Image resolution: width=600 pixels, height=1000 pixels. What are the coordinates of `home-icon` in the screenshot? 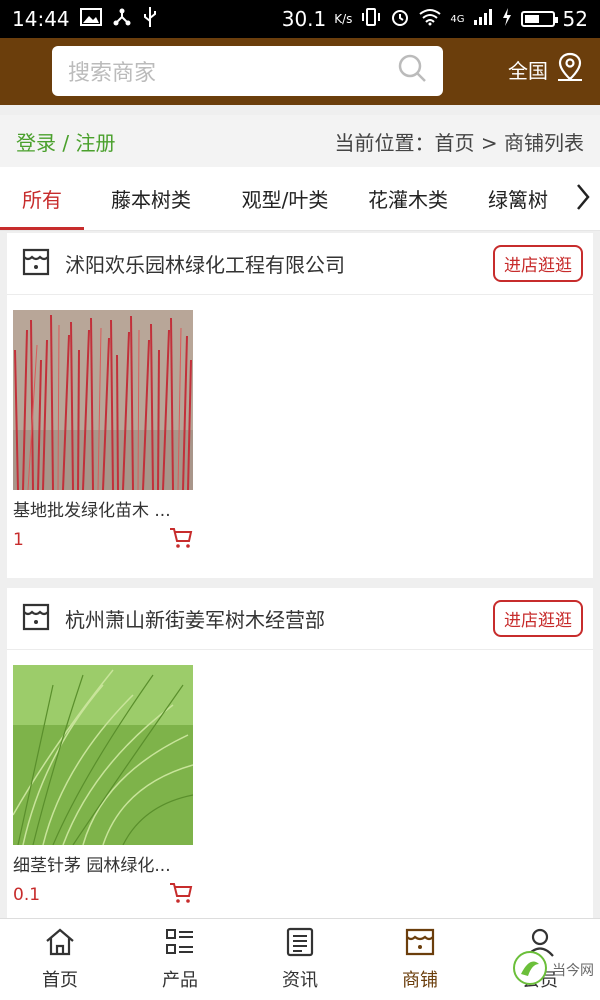 It's located at (60, 944).